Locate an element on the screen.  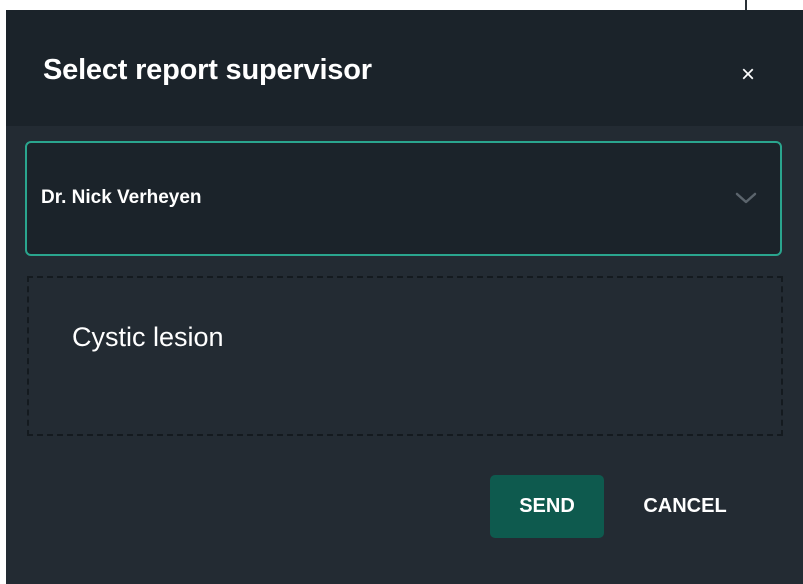
supervisor-select-value: Dr. Nick Verheyen is located at coordinates (121, 197).